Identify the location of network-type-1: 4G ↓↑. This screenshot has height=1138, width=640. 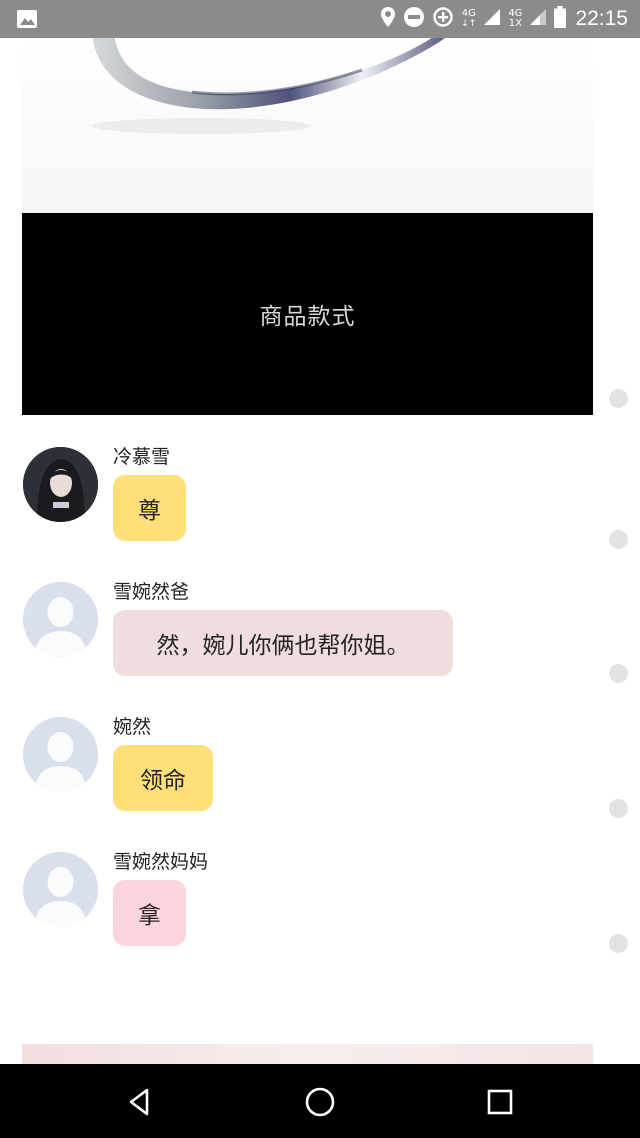
(469, 19).